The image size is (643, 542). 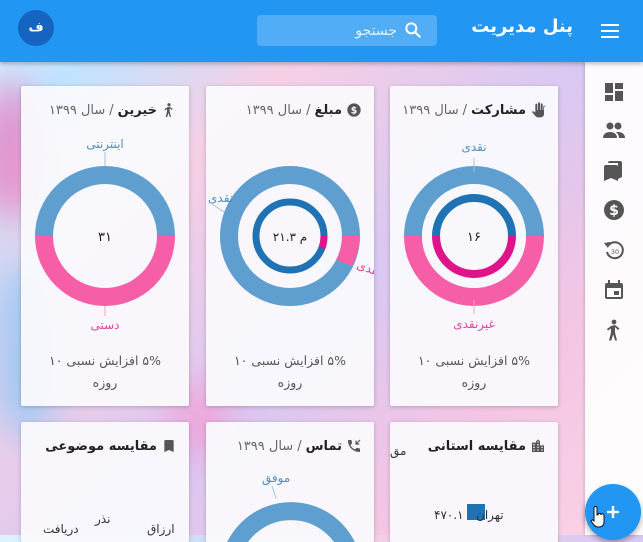 I want to click on label-manual: دستی, so click(x=104, y=325).